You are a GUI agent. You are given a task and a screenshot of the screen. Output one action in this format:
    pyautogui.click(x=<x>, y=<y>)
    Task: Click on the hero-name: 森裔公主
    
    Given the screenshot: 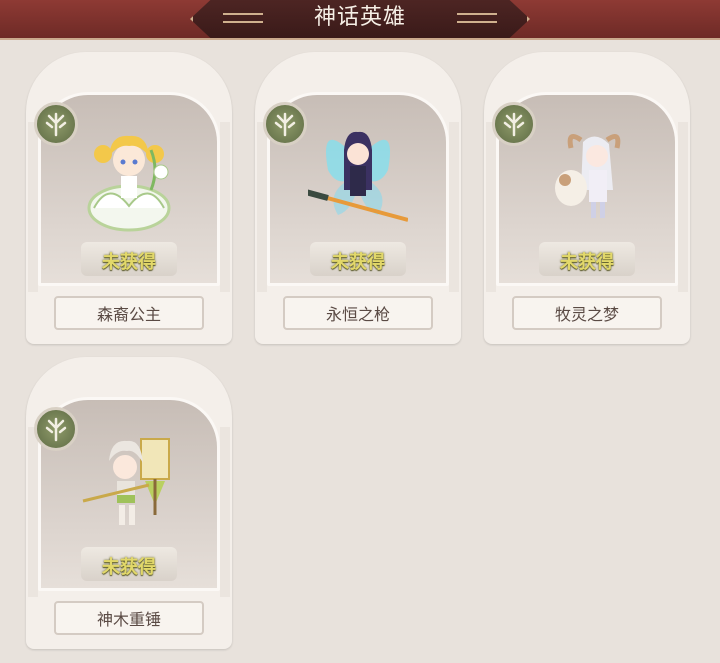 What is the action you would take?
    pyautogui.click(x=129, y=313)
    